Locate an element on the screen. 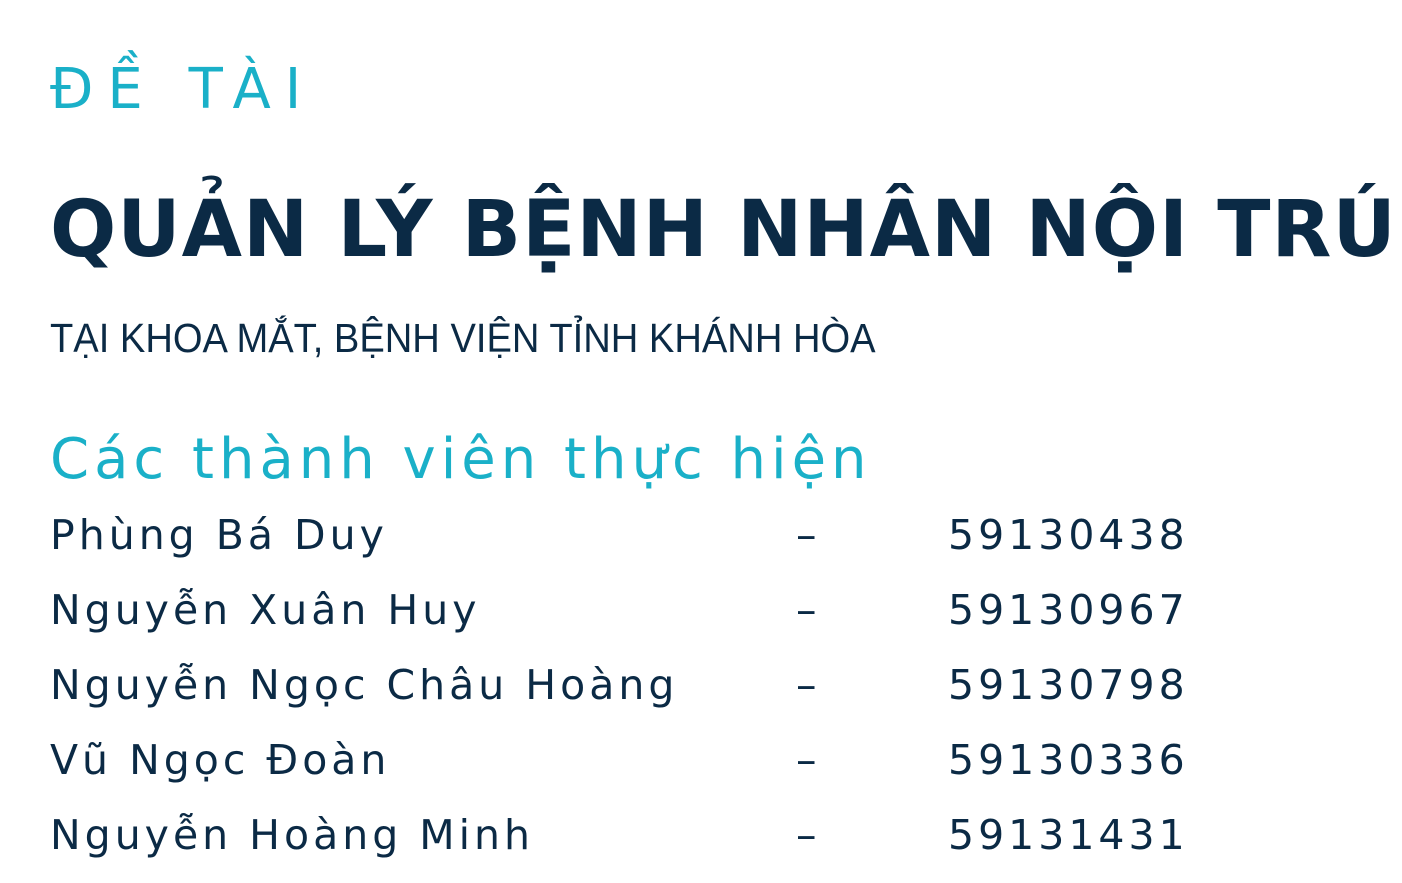  member-name: Phùng Bá Duy is located at coordinates (219, 535).